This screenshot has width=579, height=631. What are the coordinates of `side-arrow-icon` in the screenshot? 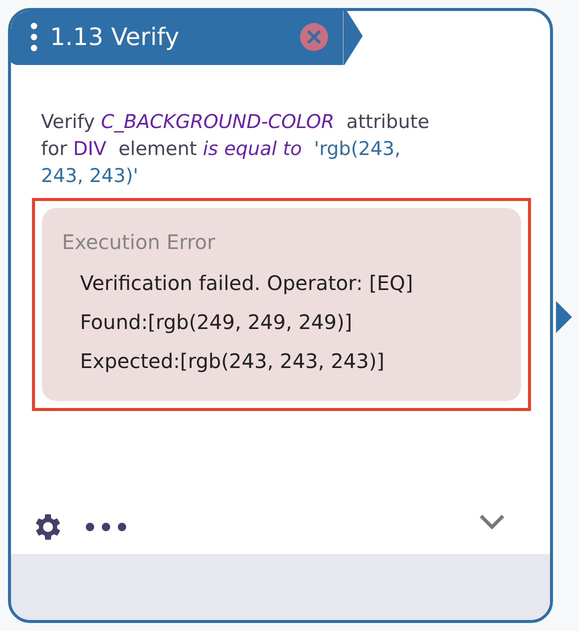 It's located at (564, 317).